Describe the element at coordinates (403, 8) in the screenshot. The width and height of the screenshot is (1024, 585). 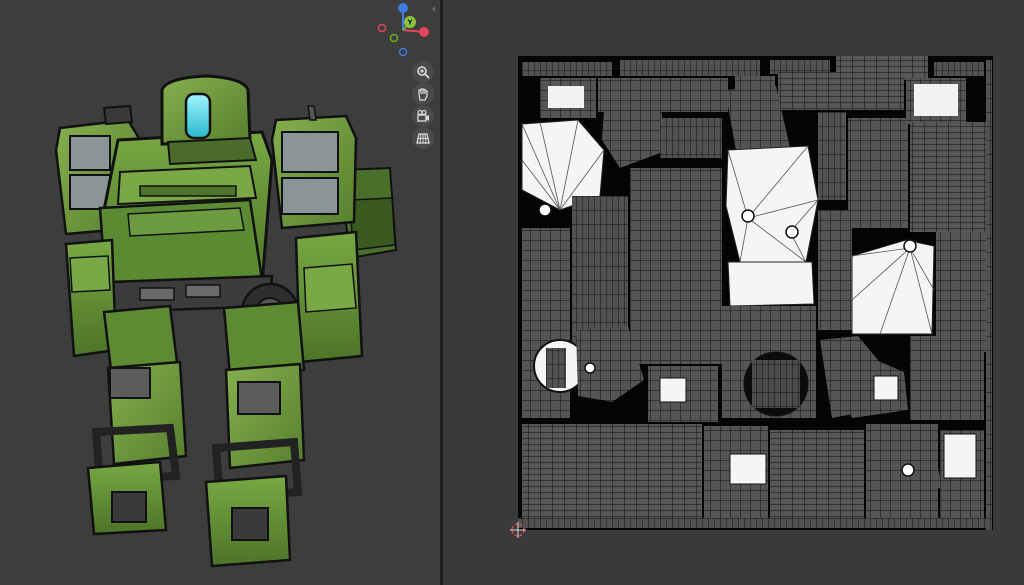
I see `gizmo-z-axis` at that location.